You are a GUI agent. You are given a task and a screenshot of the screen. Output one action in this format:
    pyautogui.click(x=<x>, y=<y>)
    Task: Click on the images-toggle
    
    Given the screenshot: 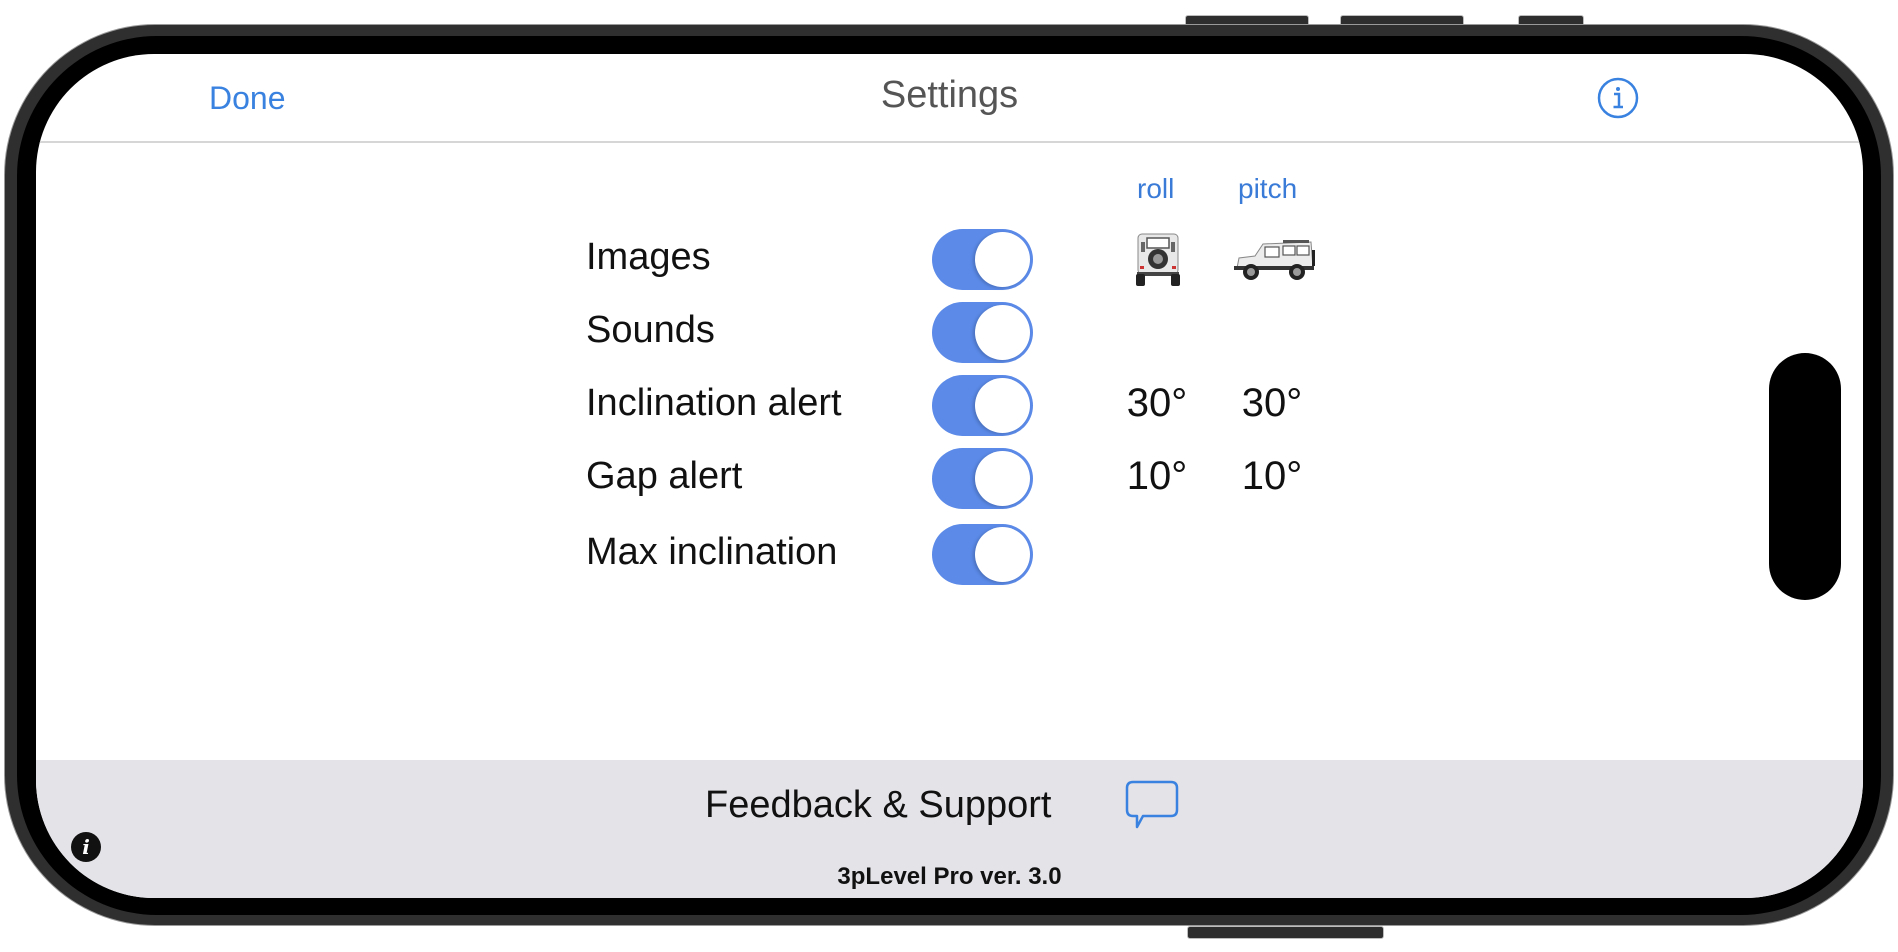 What is the action you would take?
    pyautogui.click(x=982, y=259)
    